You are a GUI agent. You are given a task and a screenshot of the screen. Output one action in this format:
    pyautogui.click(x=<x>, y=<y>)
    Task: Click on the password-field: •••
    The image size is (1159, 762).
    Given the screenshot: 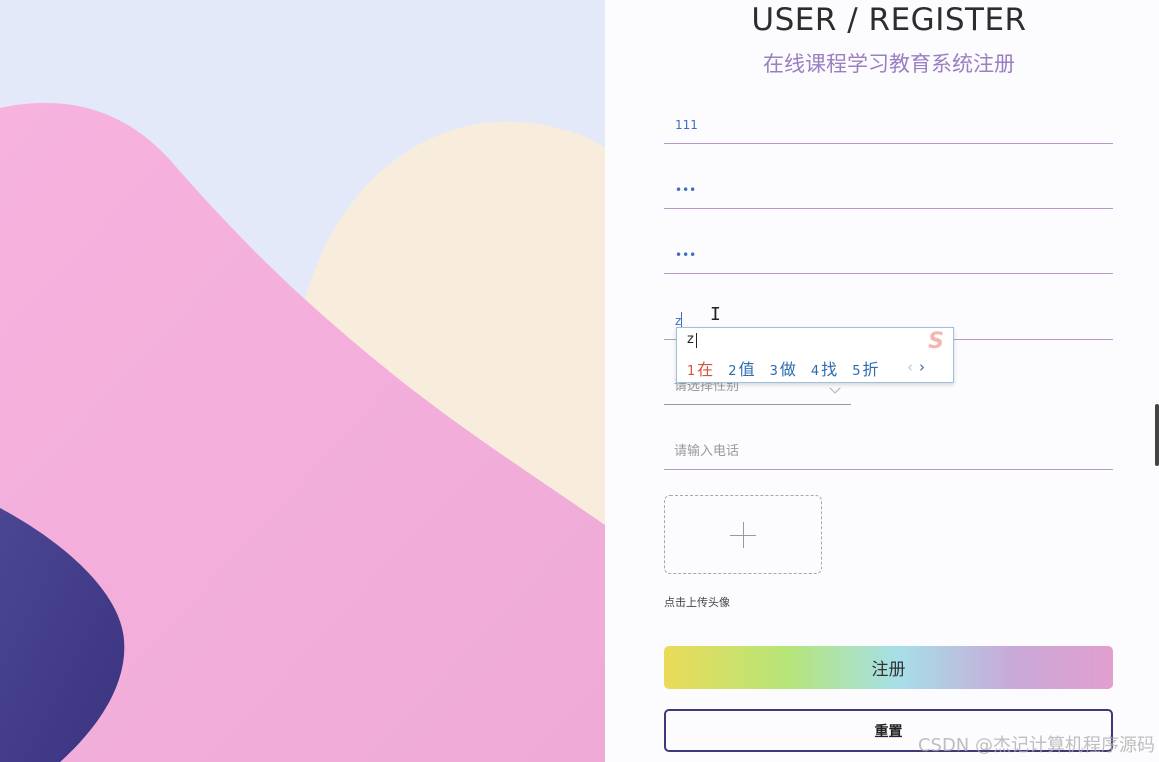 What is the action you would take?
    pyautogui.click(x=888, y=194)
    